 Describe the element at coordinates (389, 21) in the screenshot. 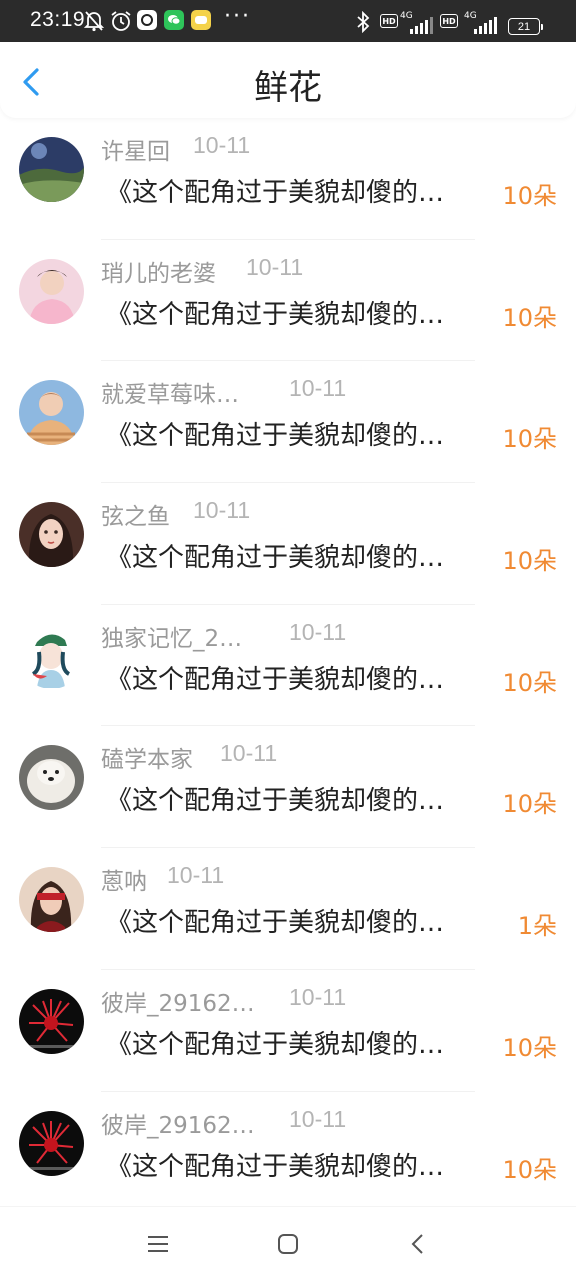

I see `hd-voice-icon: HD` at that location.